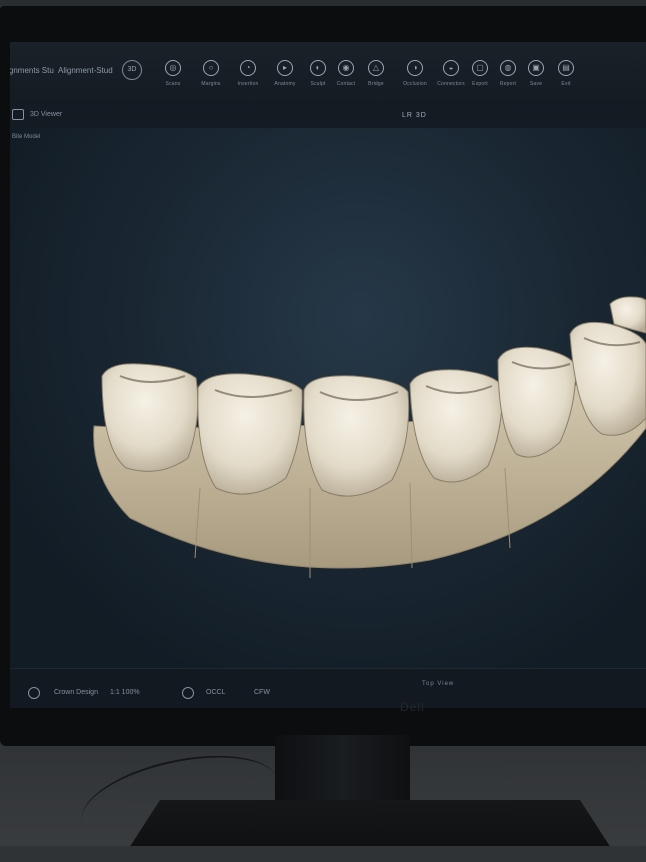  Describe the element at coordinates (132, 70) in the screenshot. I see `brand-logo-icon: 3D` at that location.